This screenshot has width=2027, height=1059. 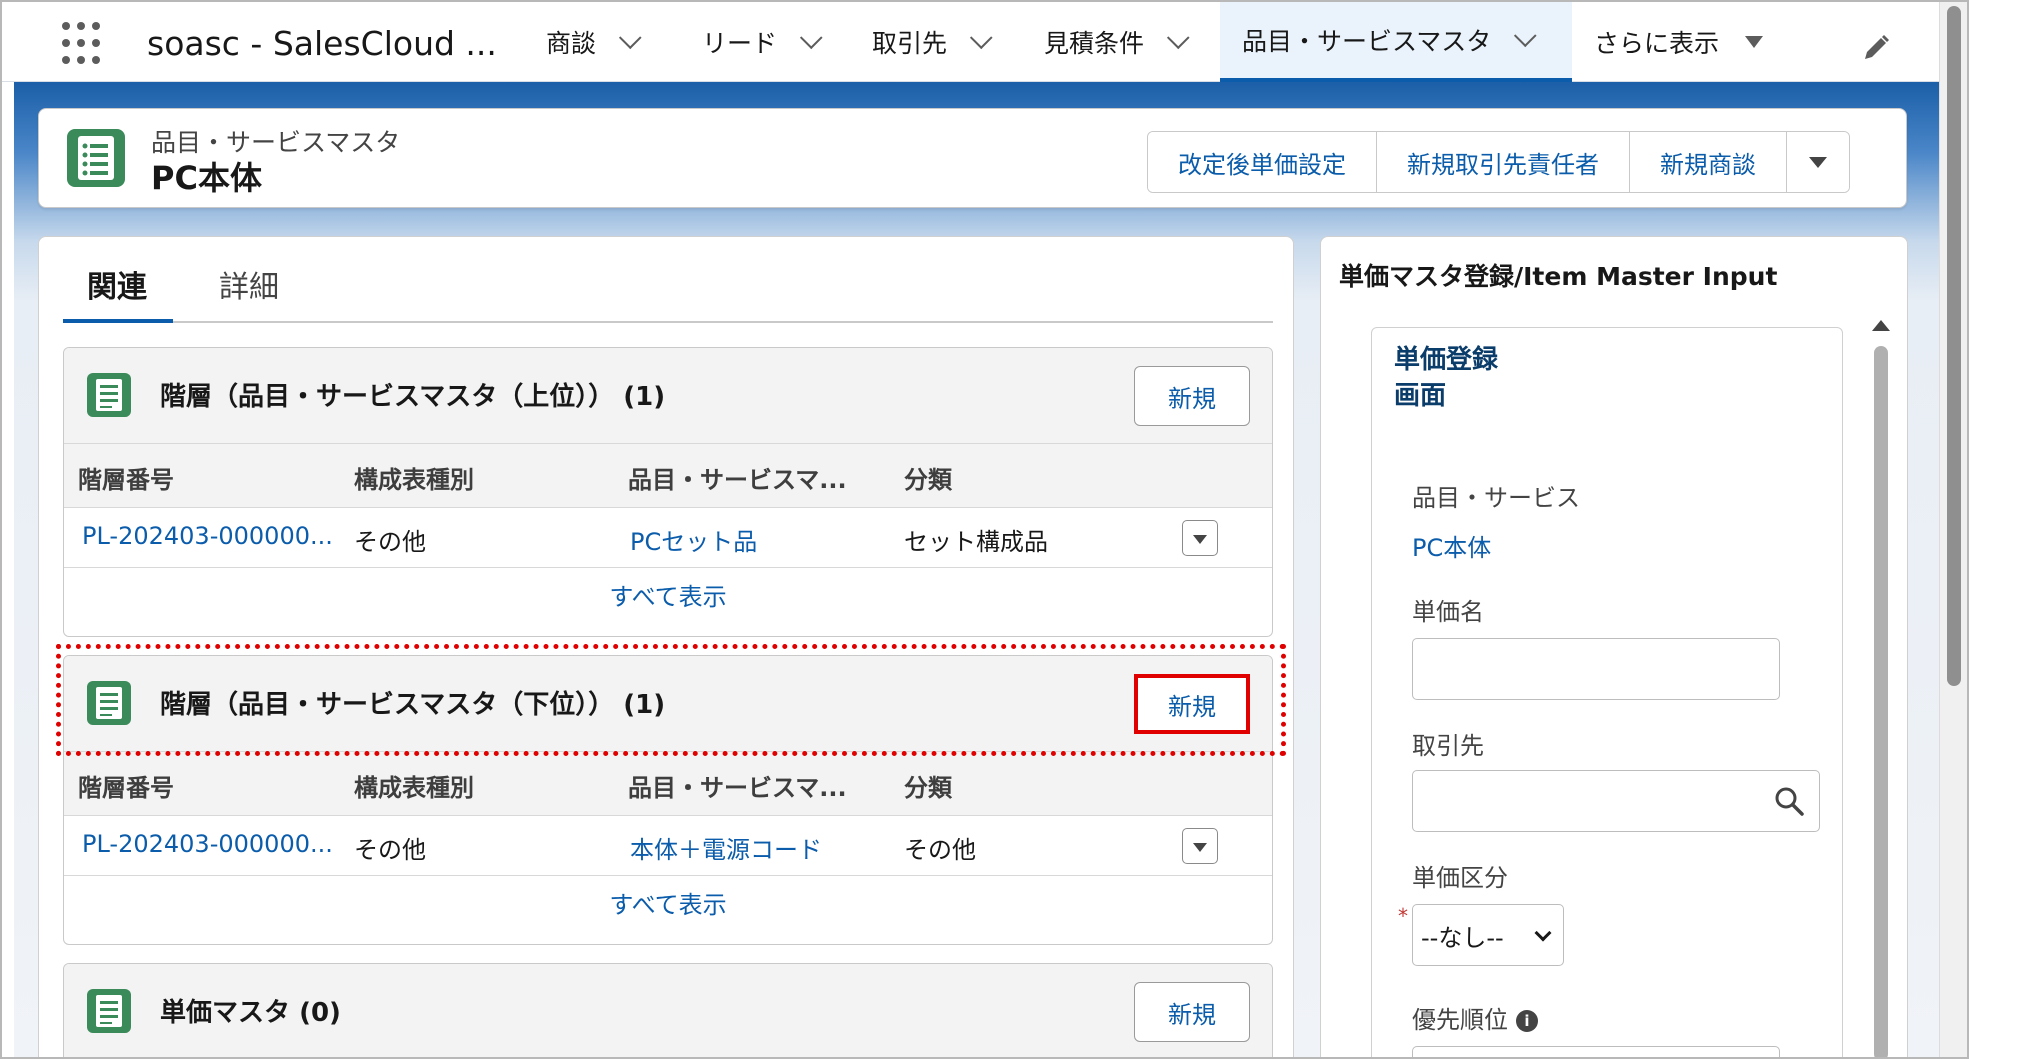 I want to click on related-list-title: 単価マスタ (0), so click(x=250, y=1010).